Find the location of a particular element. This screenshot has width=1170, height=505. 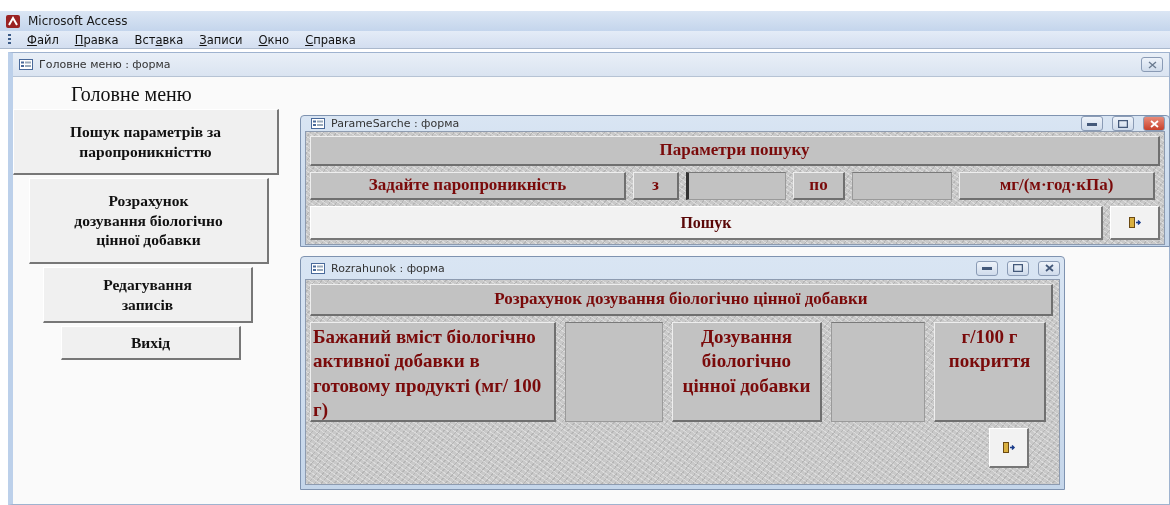

menu-button: Вихід is located at coordinates (151, 343).